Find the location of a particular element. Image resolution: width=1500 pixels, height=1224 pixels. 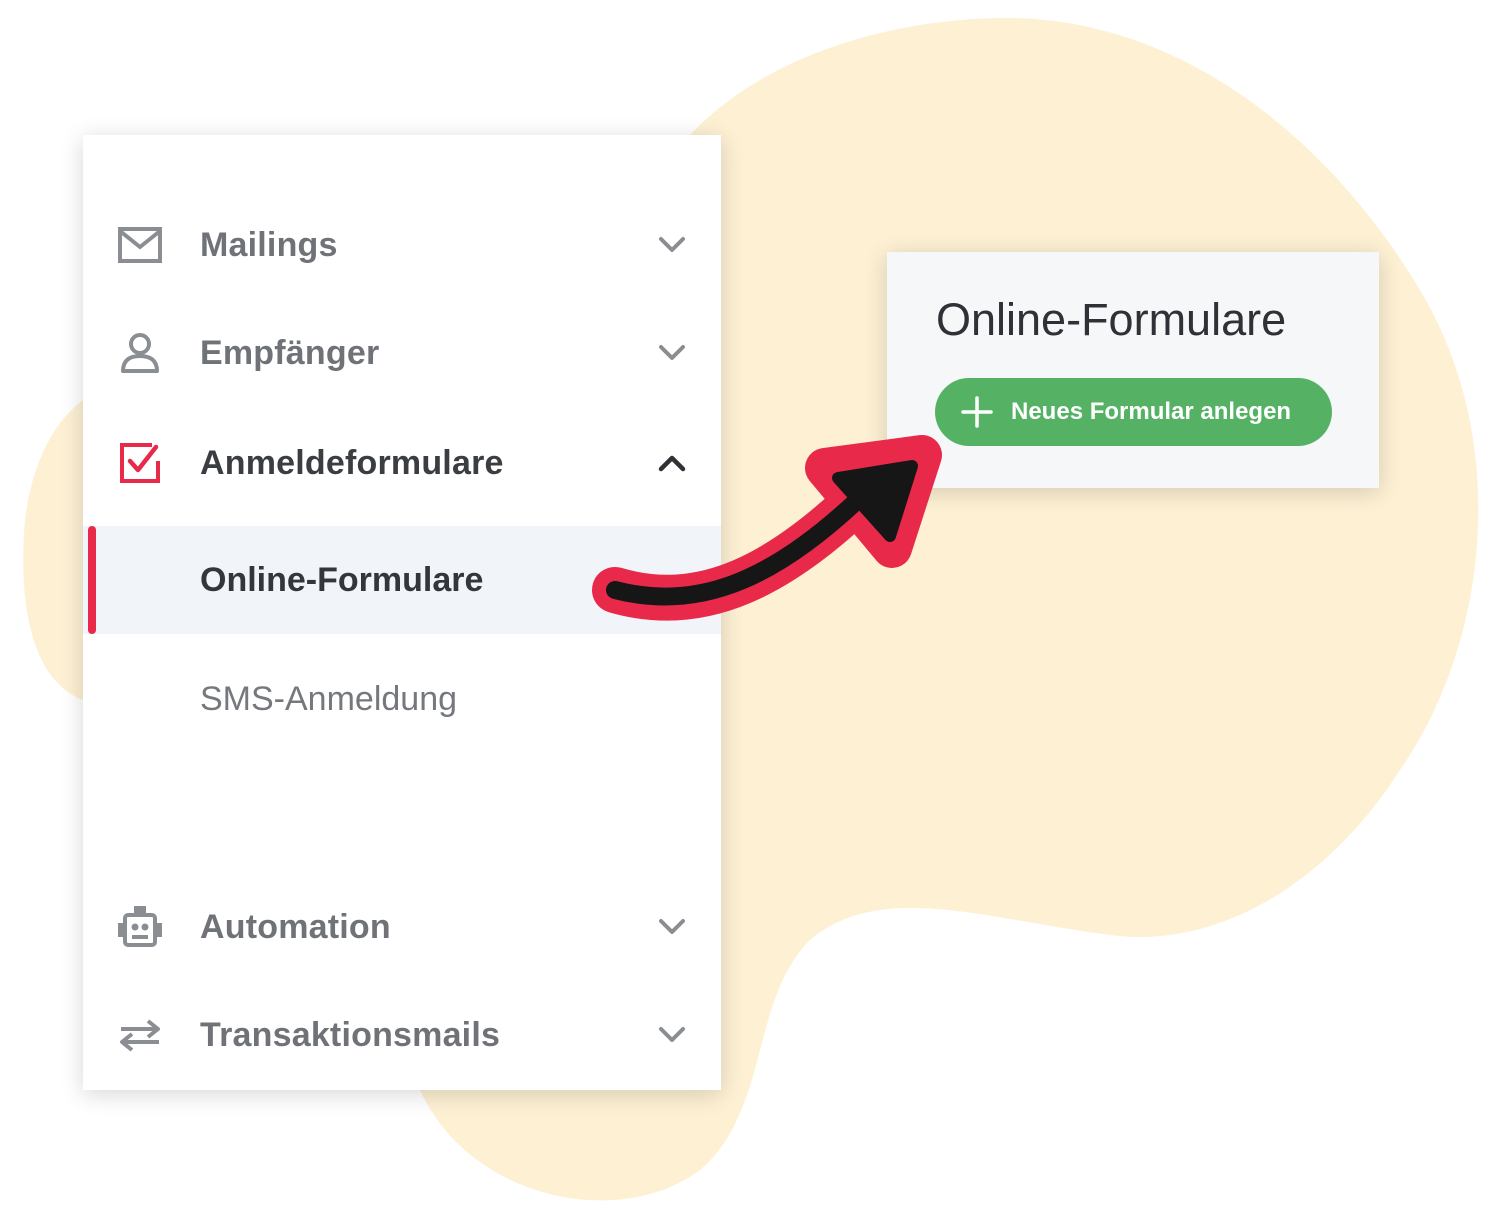

active-indicator is located at coordinates (92, 580).